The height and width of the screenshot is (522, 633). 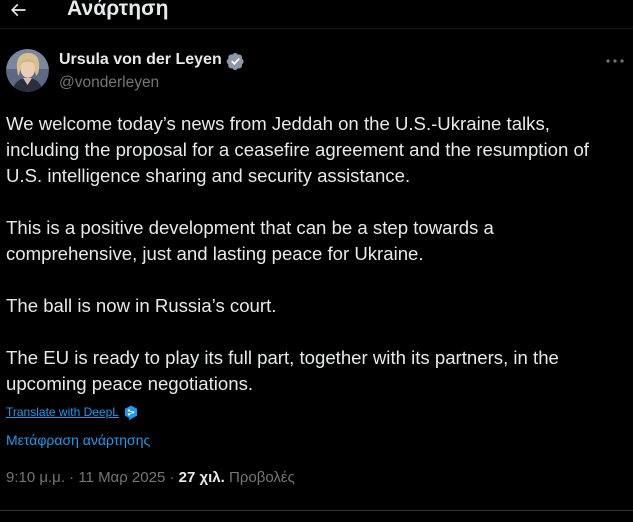 I want to click on translate-post-link: Μετάφραση ανάρτησης, so click(x=78, y=440).